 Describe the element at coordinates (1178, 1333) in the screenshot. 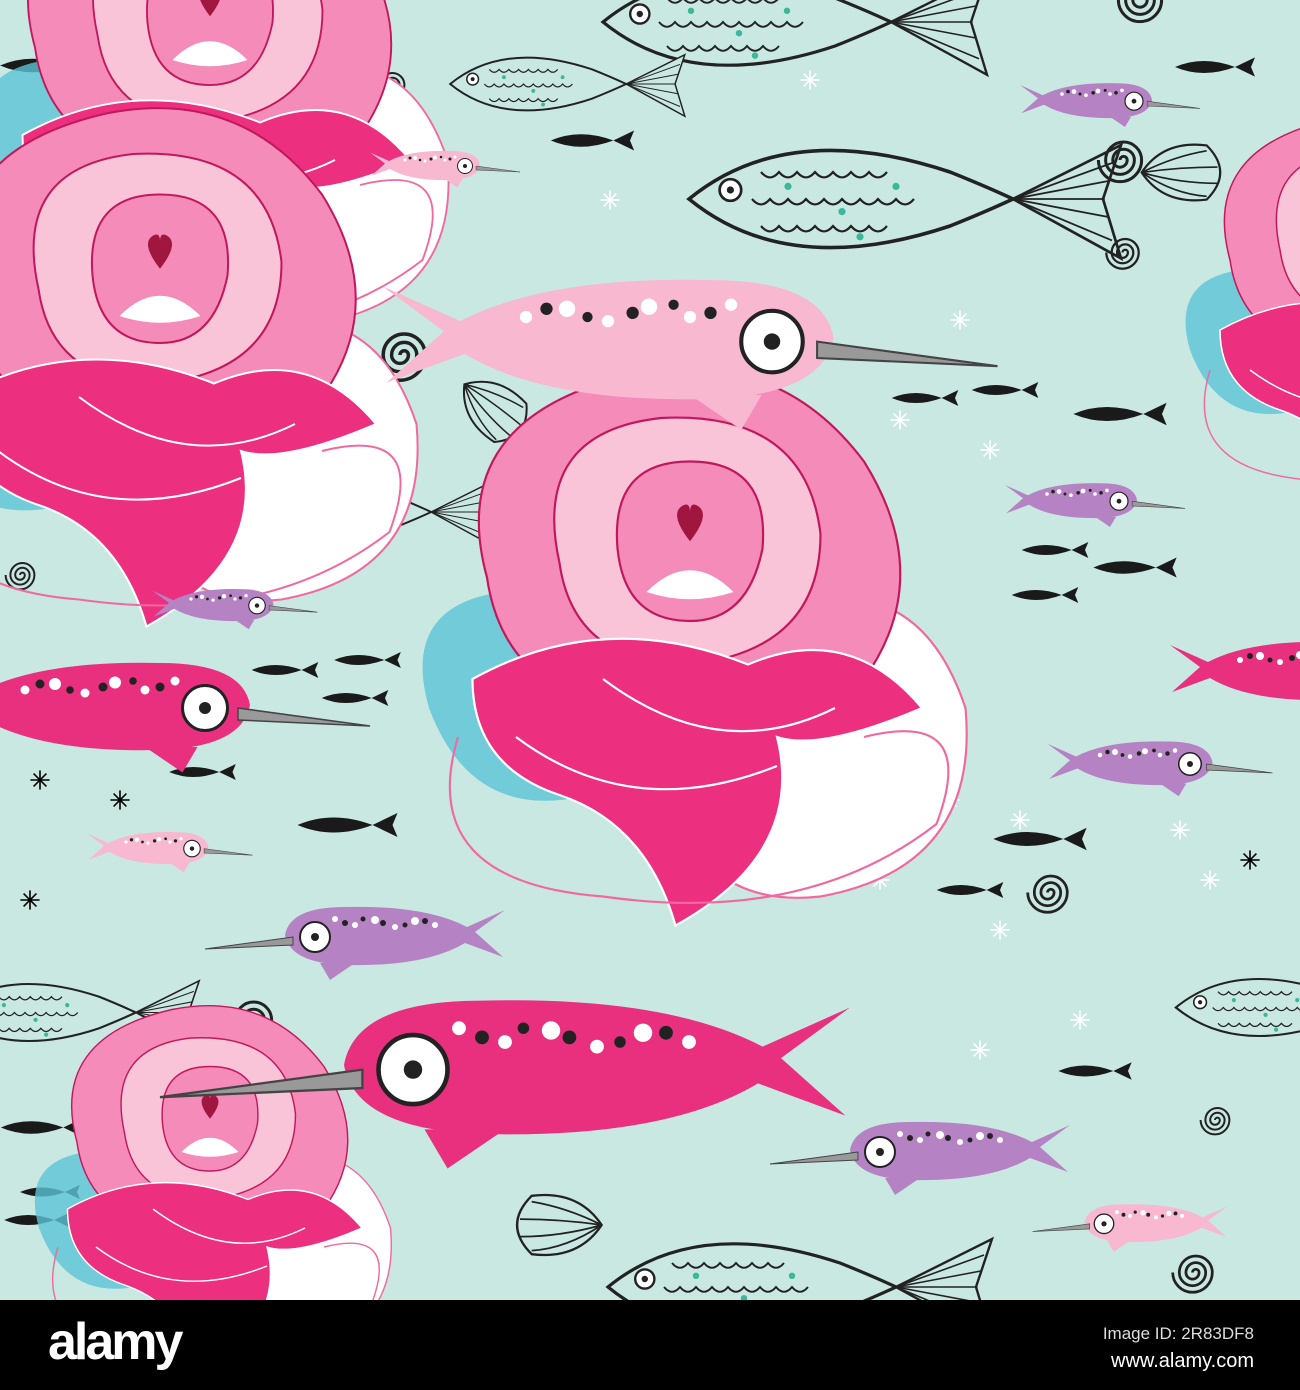

I see `image-id: Image ID: 2R83DF8` at that location.